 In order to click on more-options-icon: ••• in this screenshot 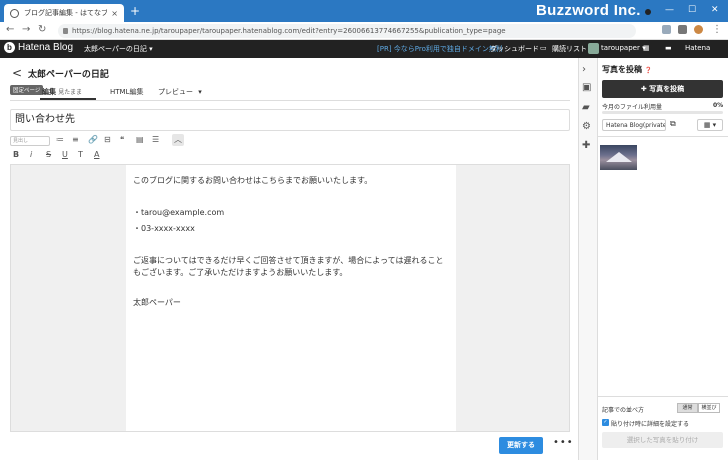, I will do `click(563, 442)`.